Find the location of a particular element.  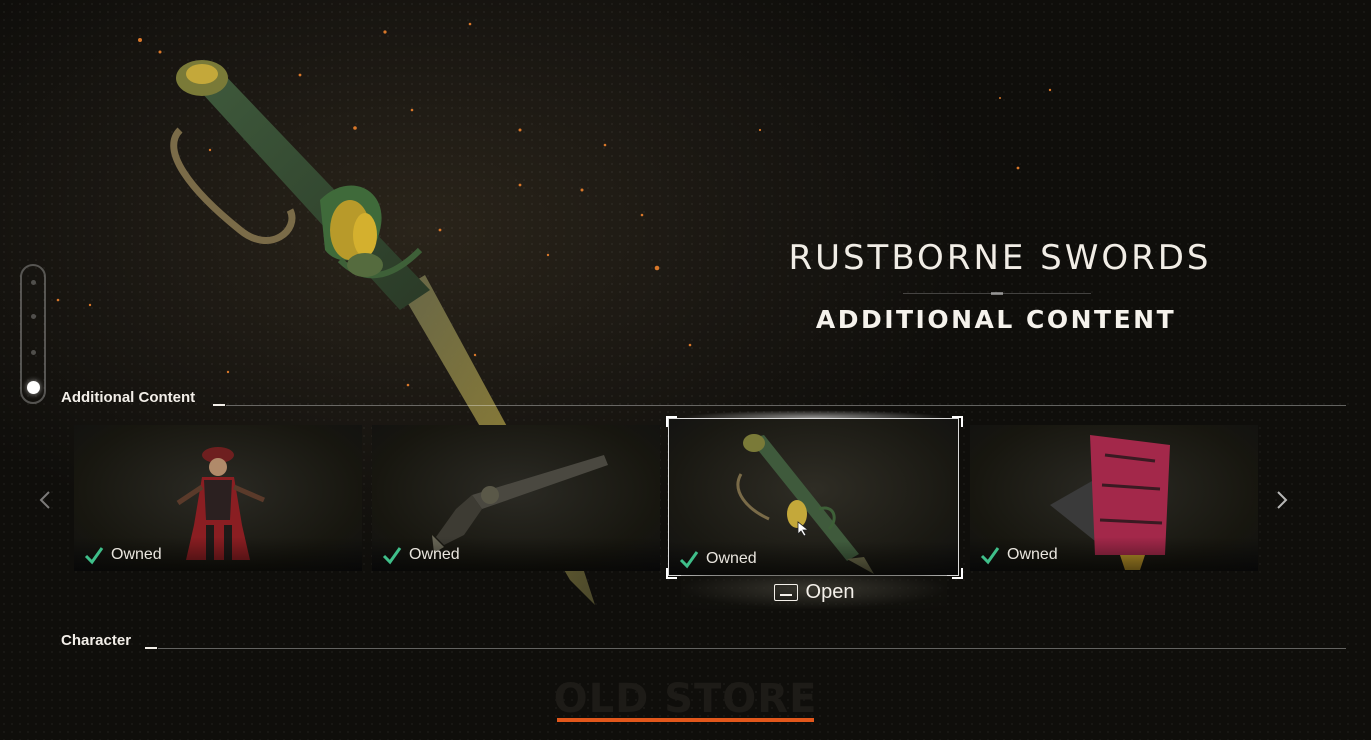

carousel-next-button is located at coordinates (1282, 500).